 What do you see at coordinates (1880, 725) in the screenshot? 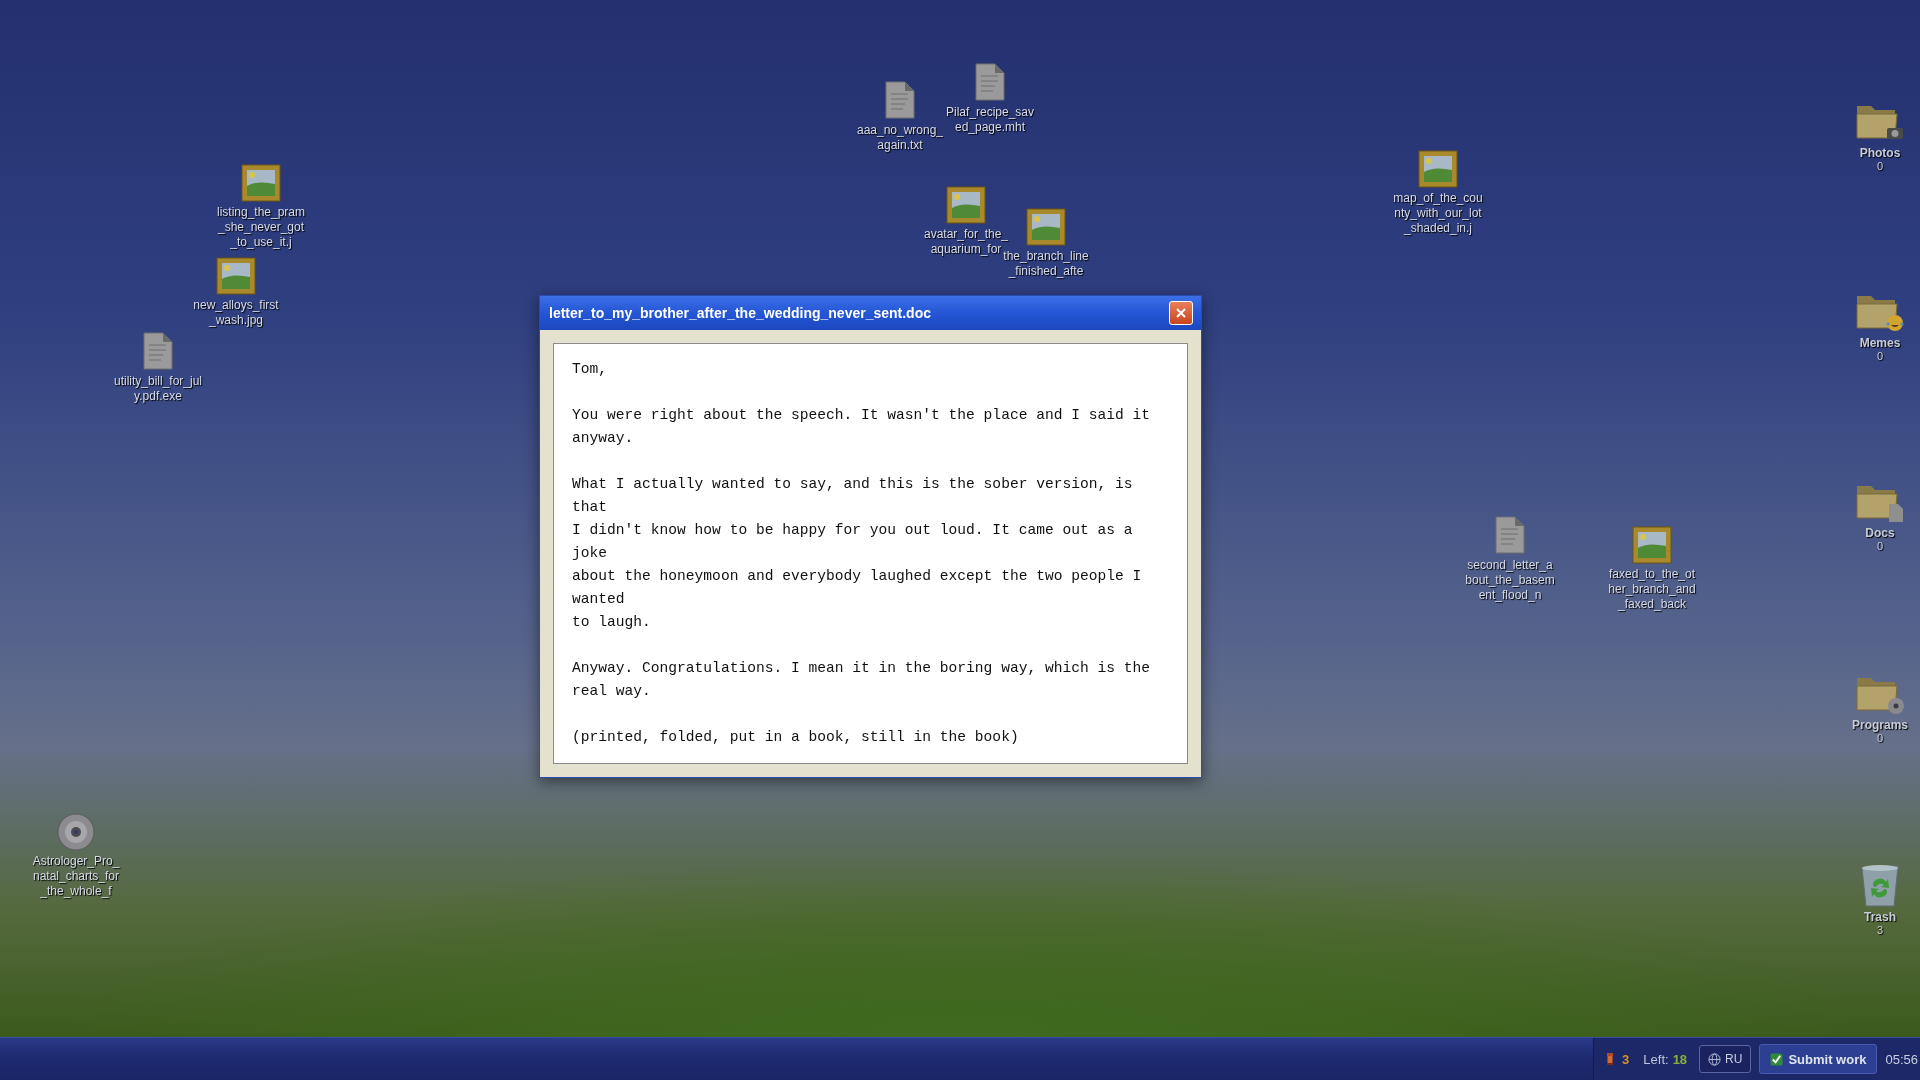
I see `folder-name: Programs` at bounding box center [1880, 725].